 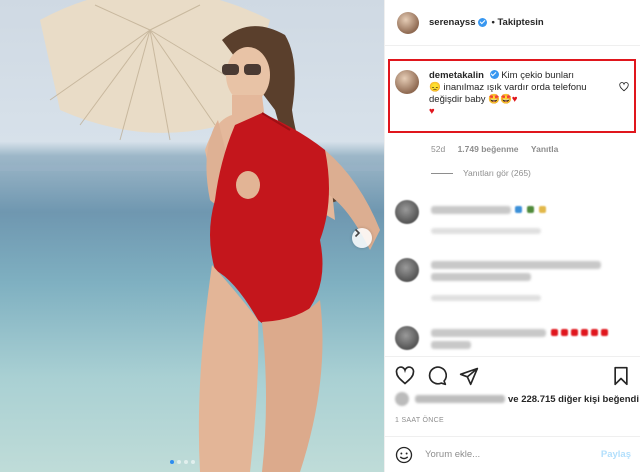 I want to click on carousel-dot-active, so click(x=172, y=462).